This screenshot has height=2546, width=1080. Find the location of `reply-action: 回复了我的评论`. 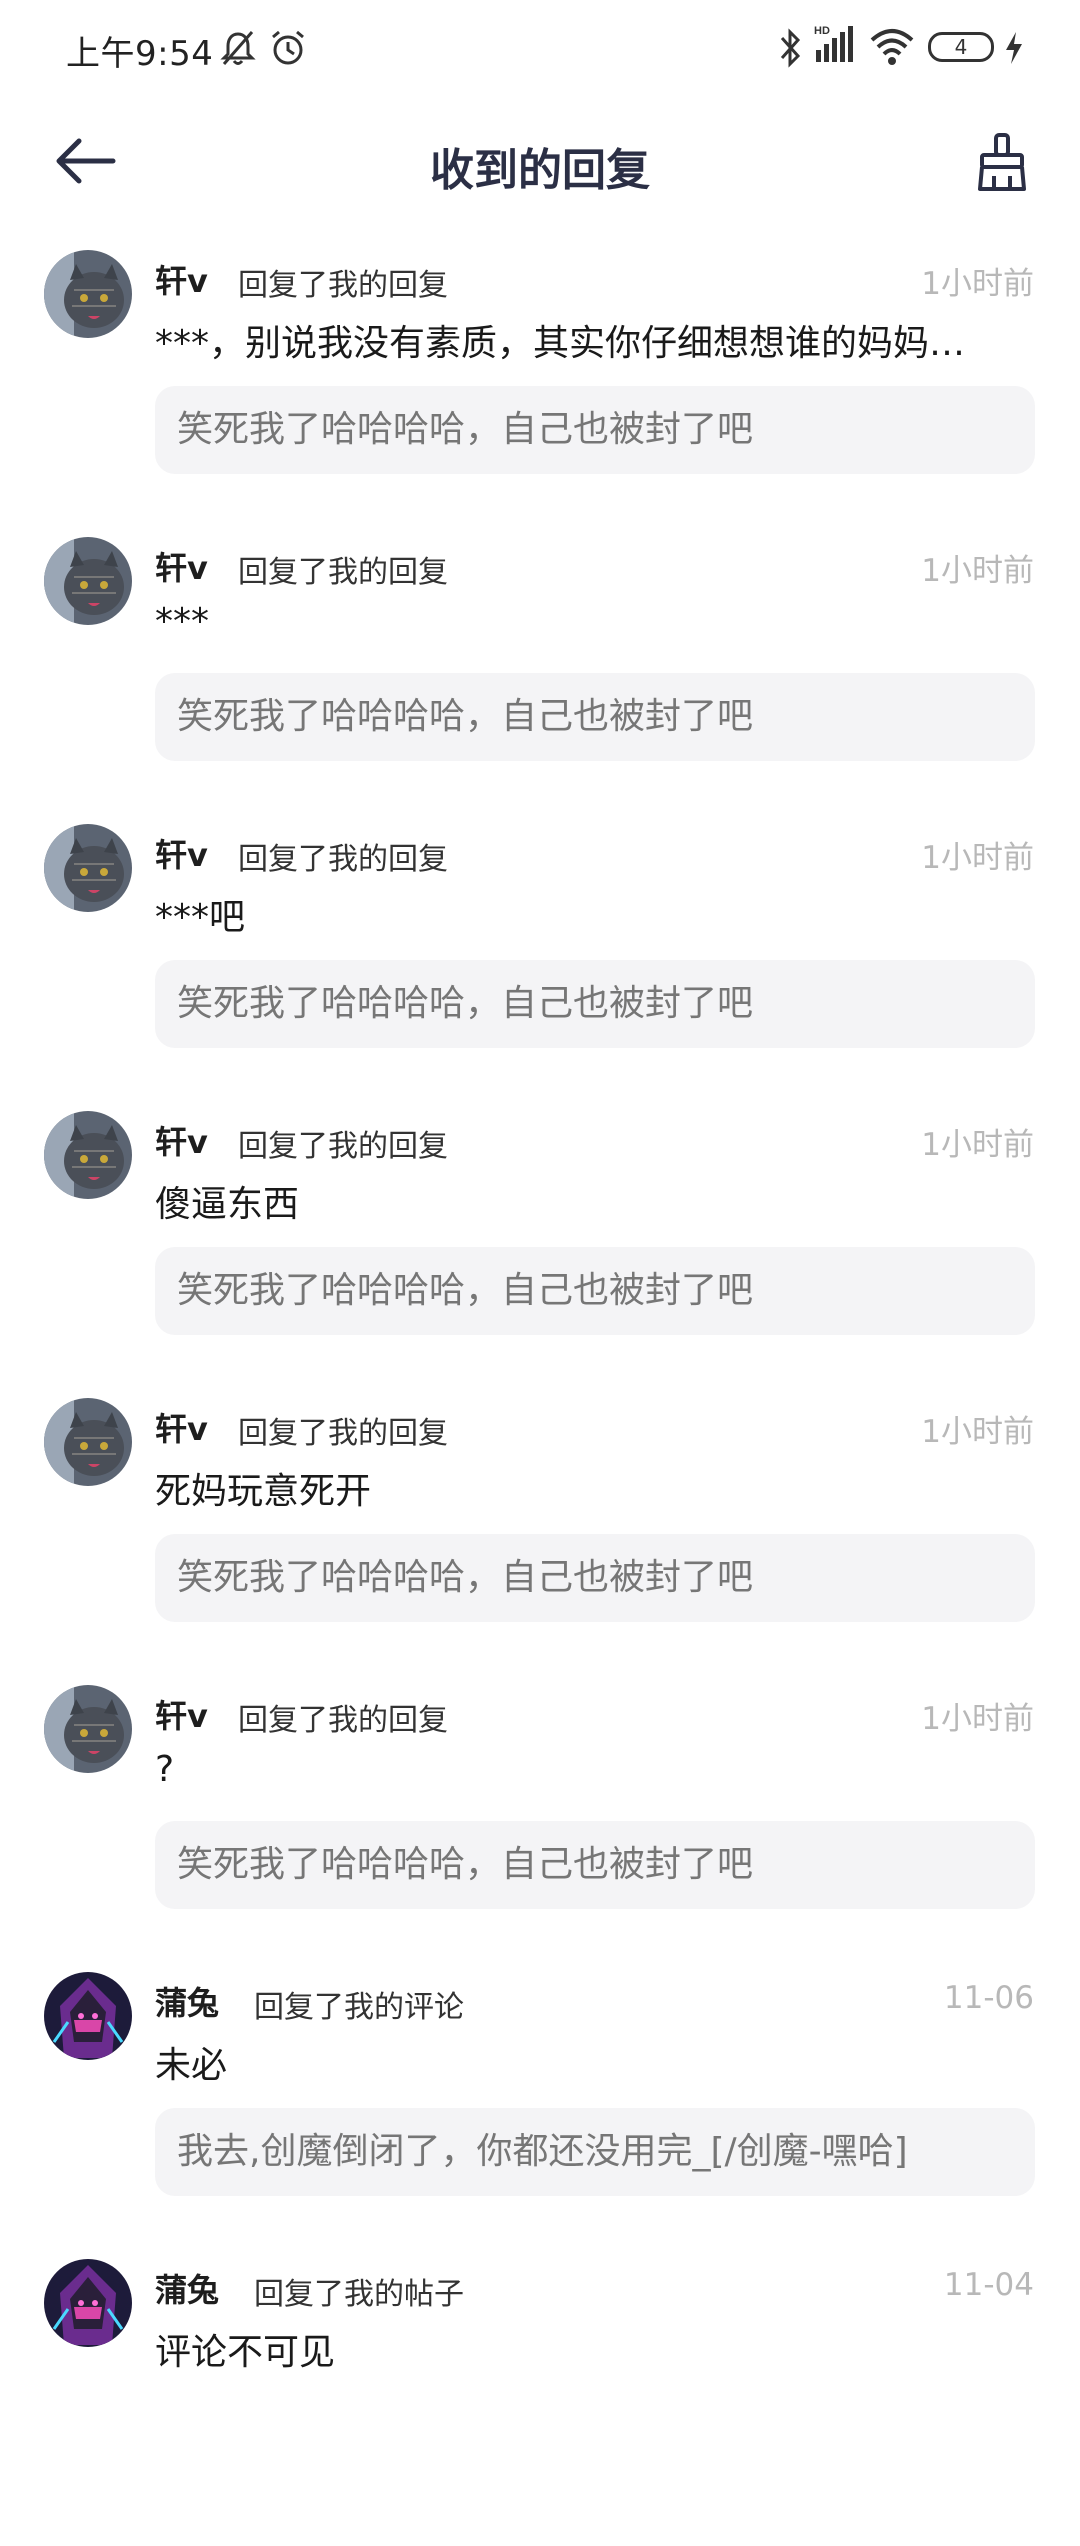

reply-action: 回复了我的评论 is located at coordinates (359, 2007).